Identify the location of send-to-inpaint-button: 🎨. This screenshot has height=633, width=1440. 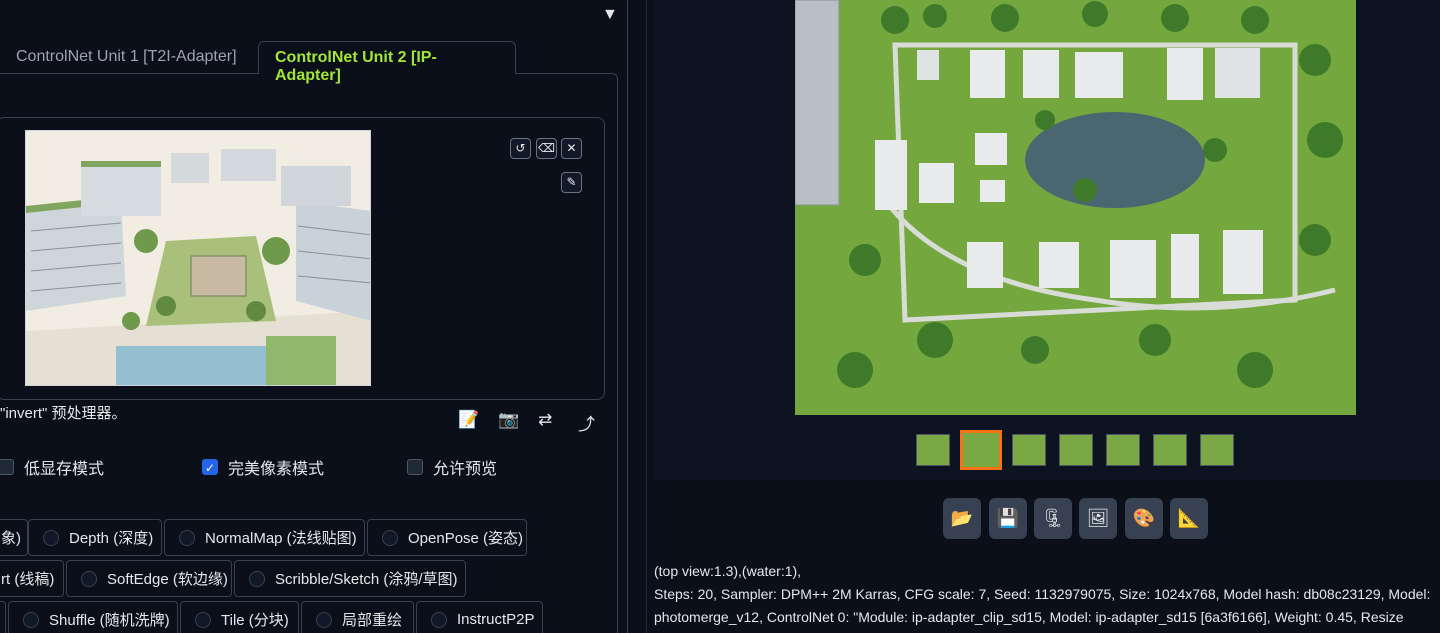
(1144, 518).